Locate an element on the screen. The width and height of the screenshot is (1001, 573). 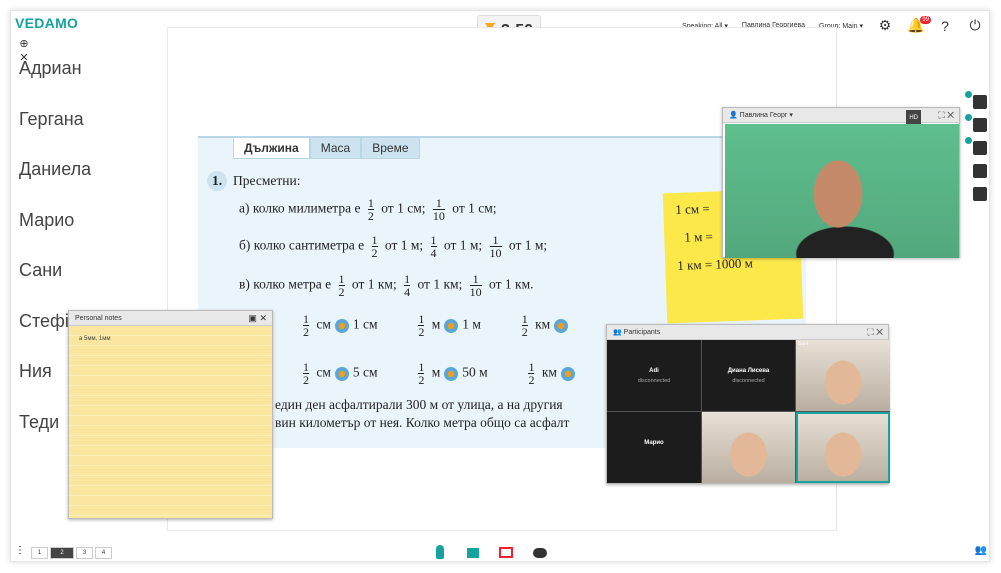
page-button: 4 is located at coordinates (103, 553).